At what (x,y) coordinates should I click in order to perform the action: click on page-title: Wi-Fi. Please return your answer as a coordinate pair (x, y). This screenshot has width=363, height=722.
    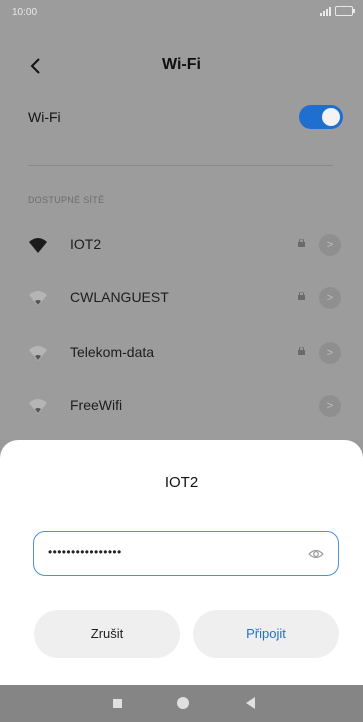
    Looking at the image, I should click on (181, 64).